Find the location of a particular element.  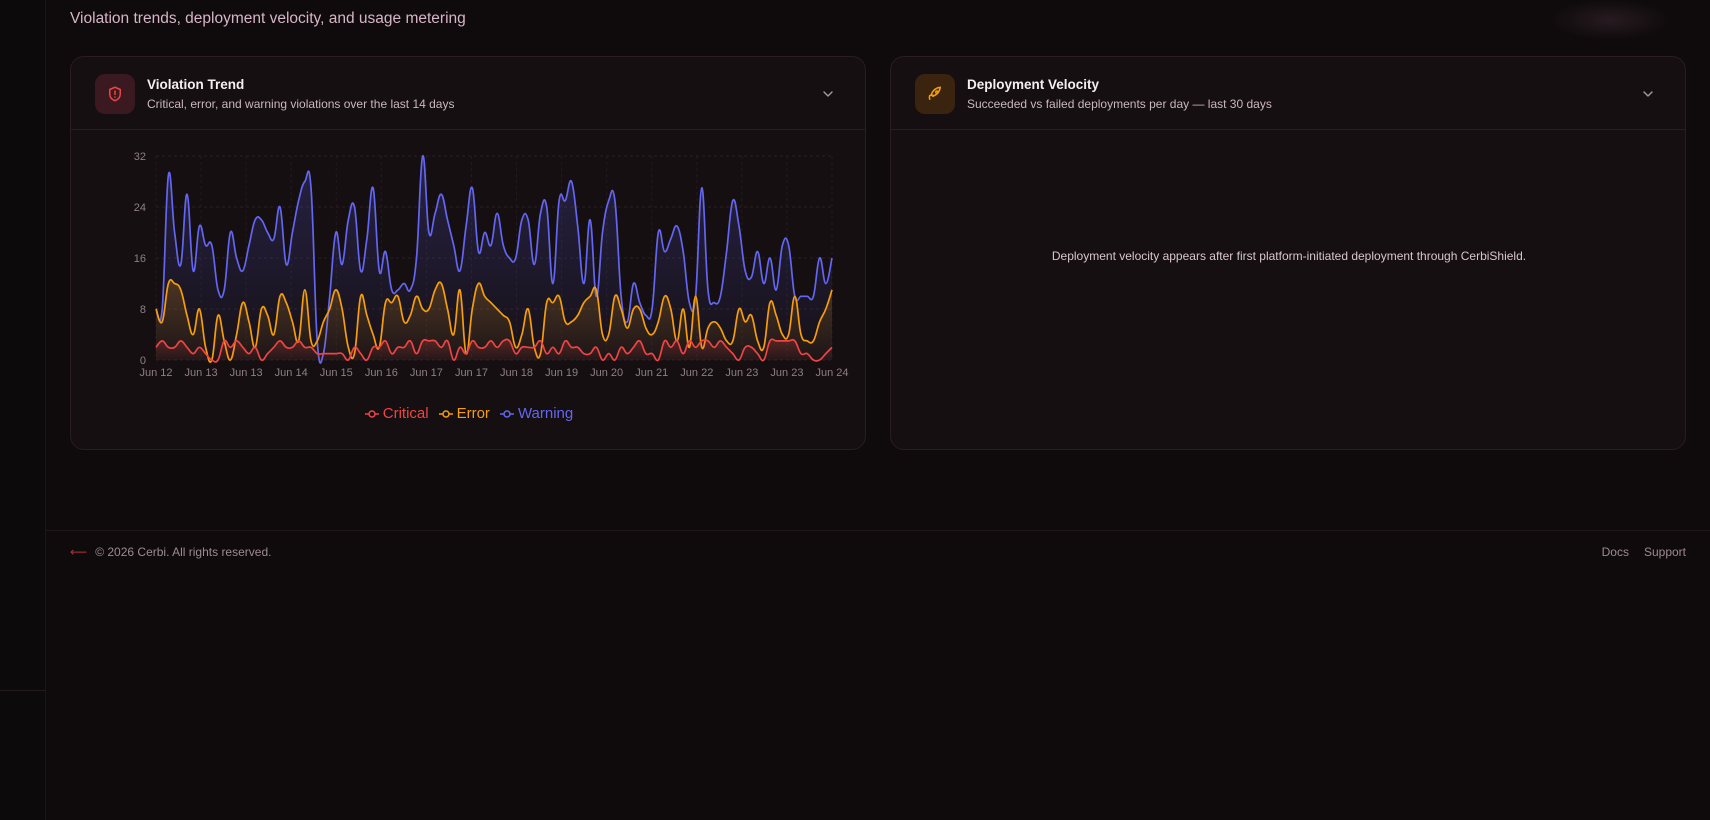

y-tick-label: 16 is located at coordinates (140, 259).